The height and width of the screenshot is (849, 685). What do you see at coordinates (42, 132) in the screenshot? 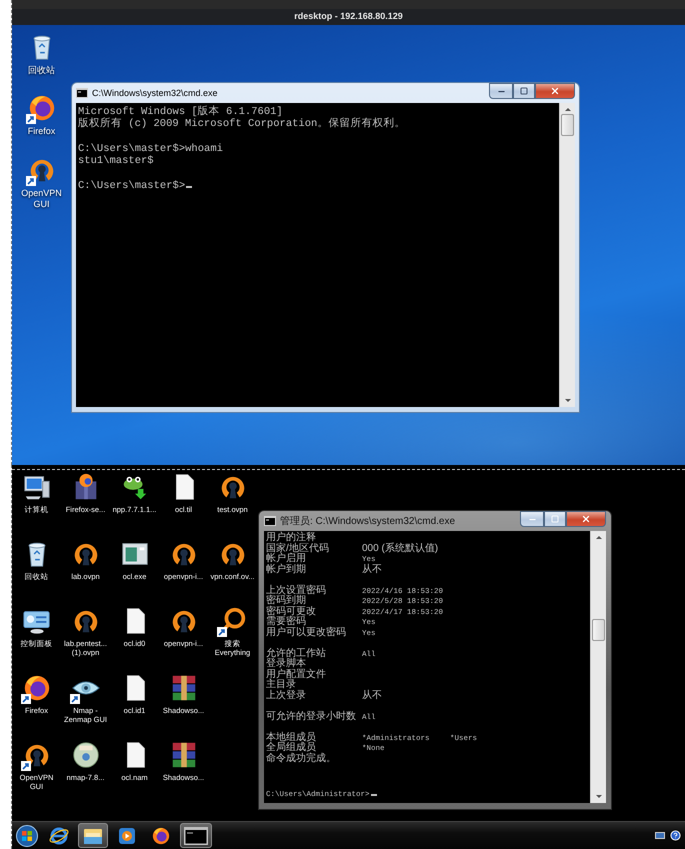
I see `icon-label: Firefox` at bounding box center [42, 132].